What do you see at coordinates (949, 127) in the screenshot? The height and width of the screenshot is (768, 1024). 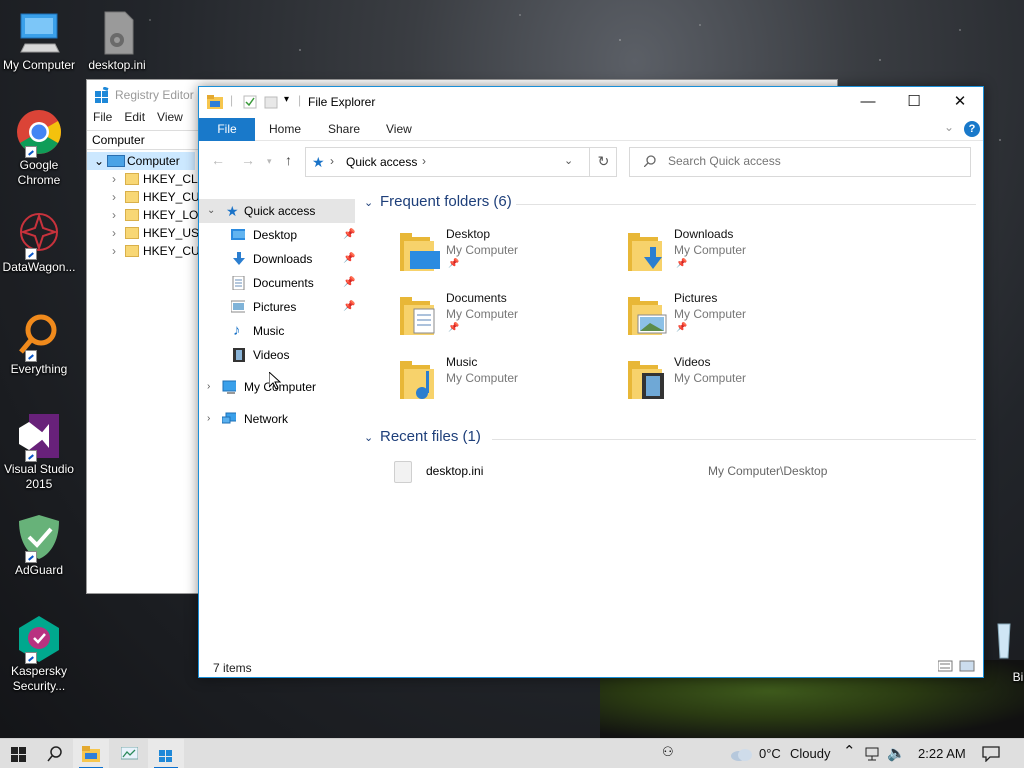 I see `expand-ribbon-chevron-icon: ⌄` at bounding box center [949, 127].